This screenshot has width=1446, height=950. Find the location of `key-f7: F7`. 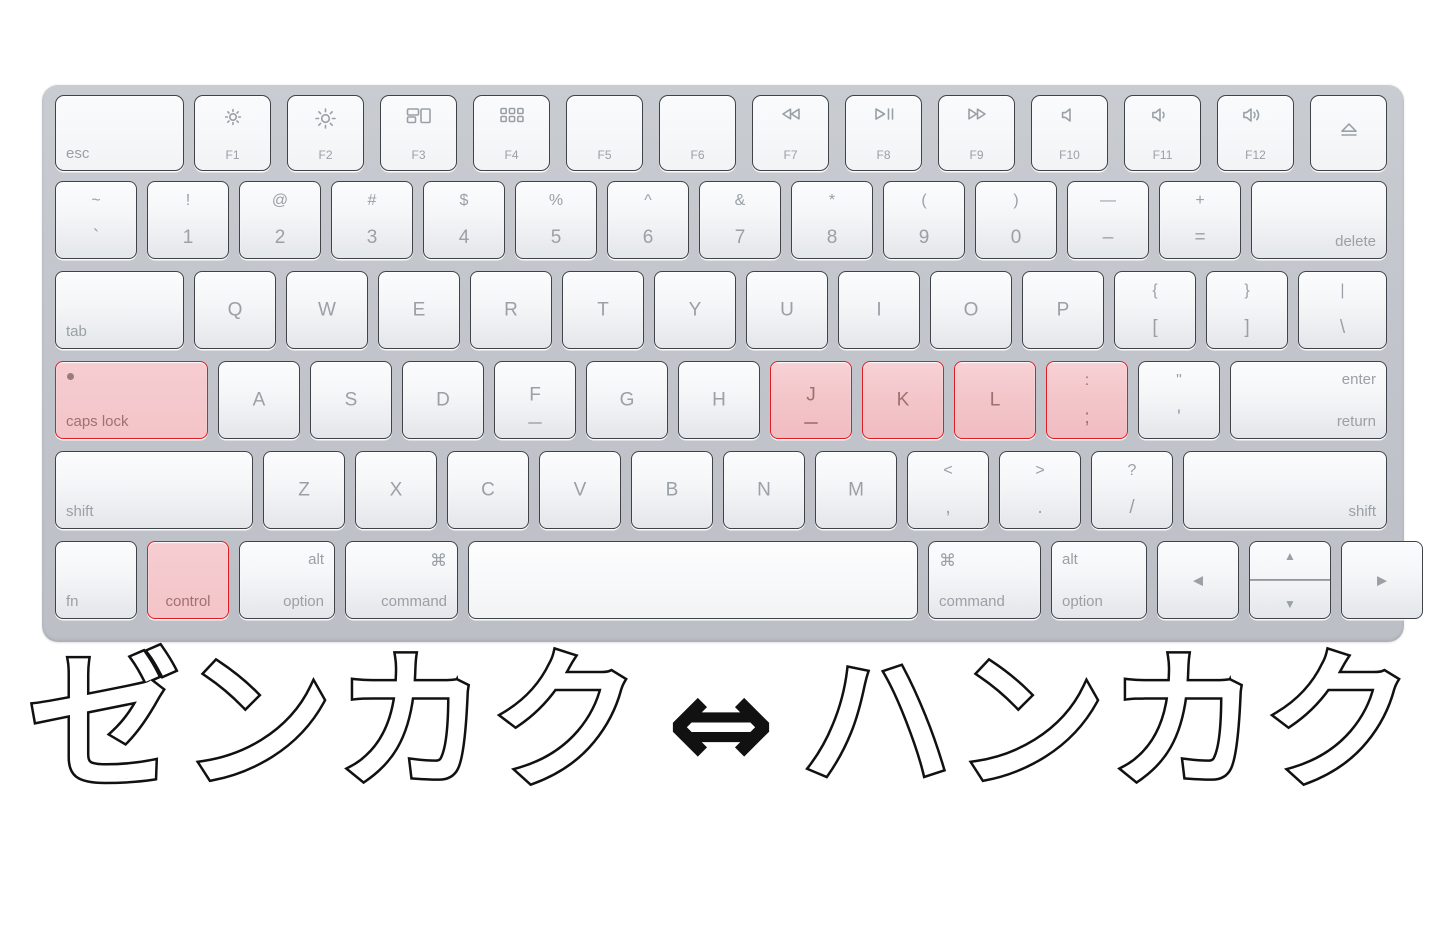

key-f7: F7 is located at coordinates (790, 133).